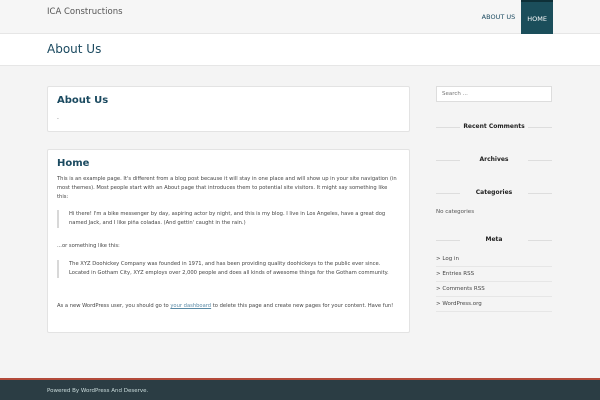 The height and width of the screenshot is (400, 600). I want to click on categories-label: Categories, so click(494, 192).